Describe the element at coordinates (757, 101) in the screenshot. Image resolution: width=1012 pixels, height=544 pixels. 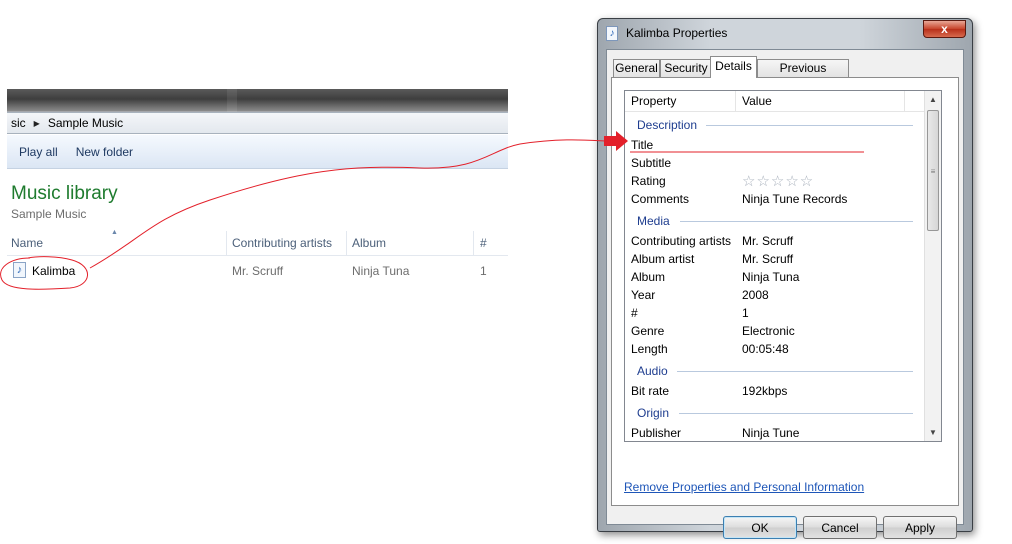
I see `column-header-value: Value` at that location.